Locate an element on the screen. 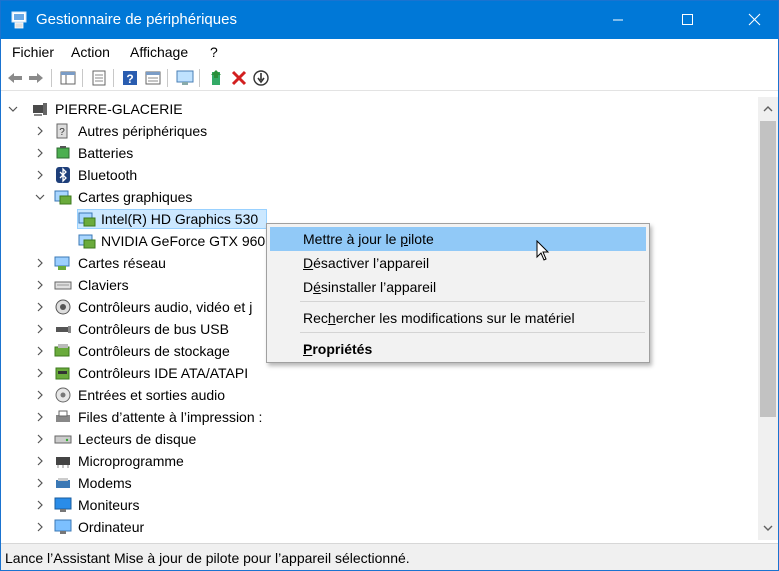  tree-category-item: Bluetooth is located at coordinates (379, 175).